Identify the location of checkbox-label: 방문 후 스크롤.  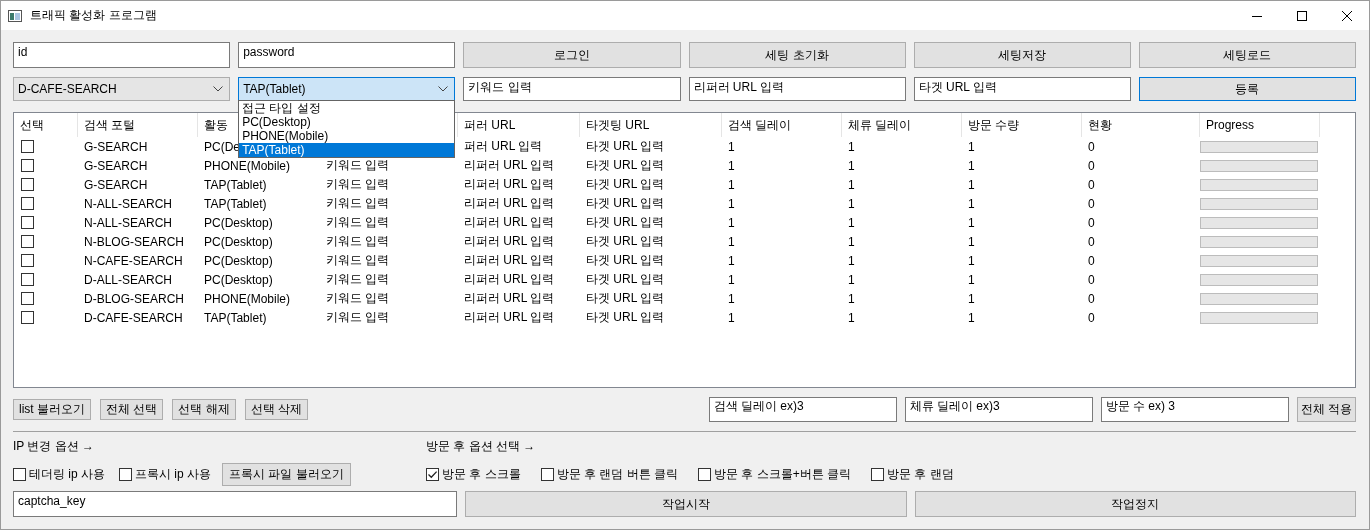
(481, 474).